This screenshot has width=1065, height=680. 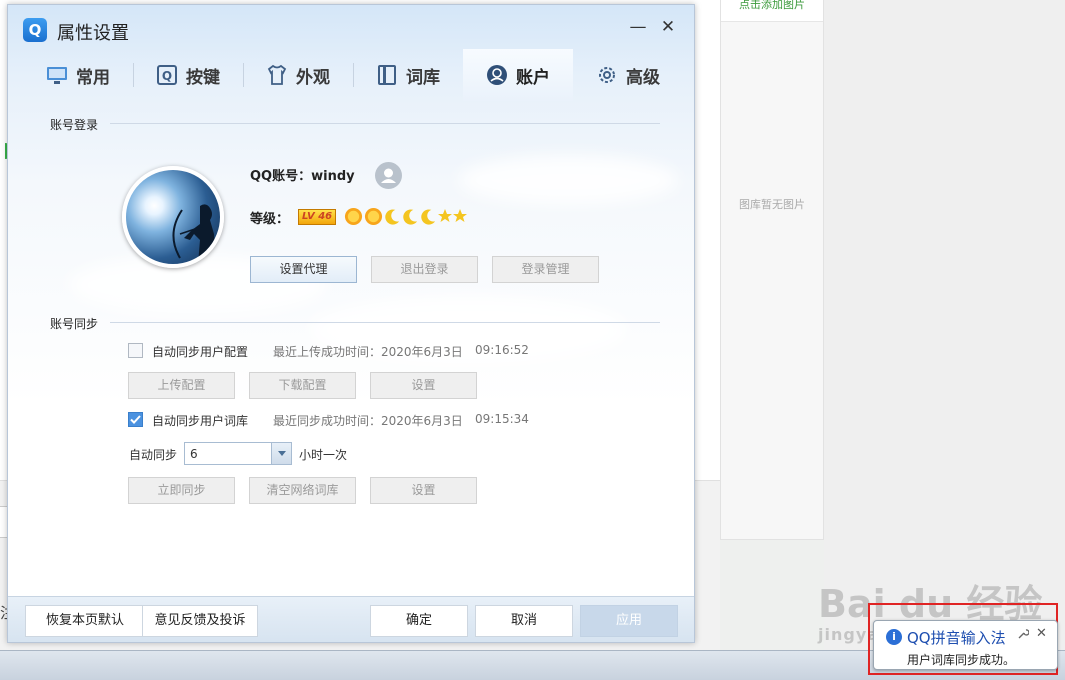 What do you see at coordinates (351, 619) in the screenshot?
I see `dialog-footer: 恢复本页默认 意见反馈及投诉 确定 取消 应用` at bounding box center [351, 619].